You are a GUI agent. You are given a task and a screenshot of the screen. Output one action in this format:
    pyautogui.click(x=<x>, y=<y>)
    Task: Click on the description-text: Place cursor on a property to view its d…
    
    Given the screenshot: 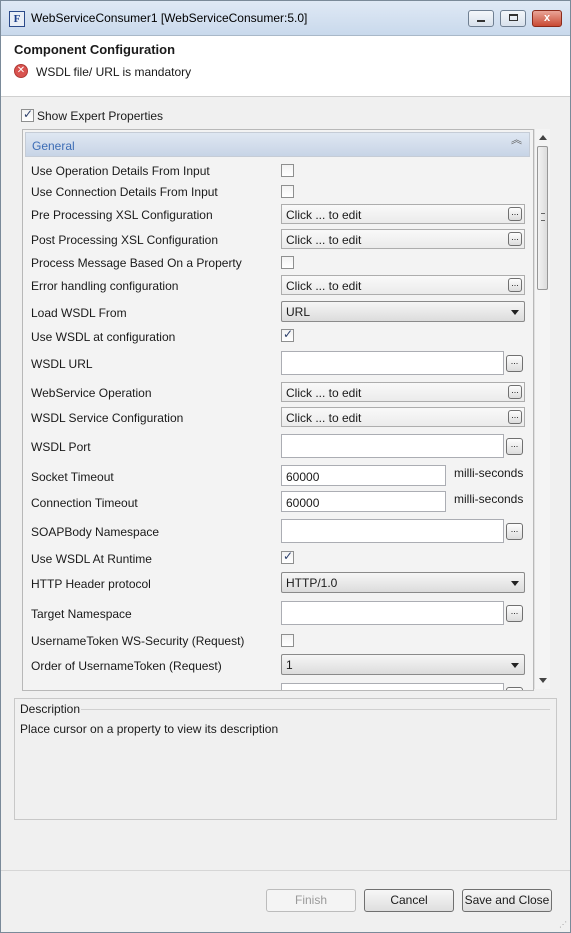 What is the action you would take?
    pyautogui.click(x=149, y=729)
    